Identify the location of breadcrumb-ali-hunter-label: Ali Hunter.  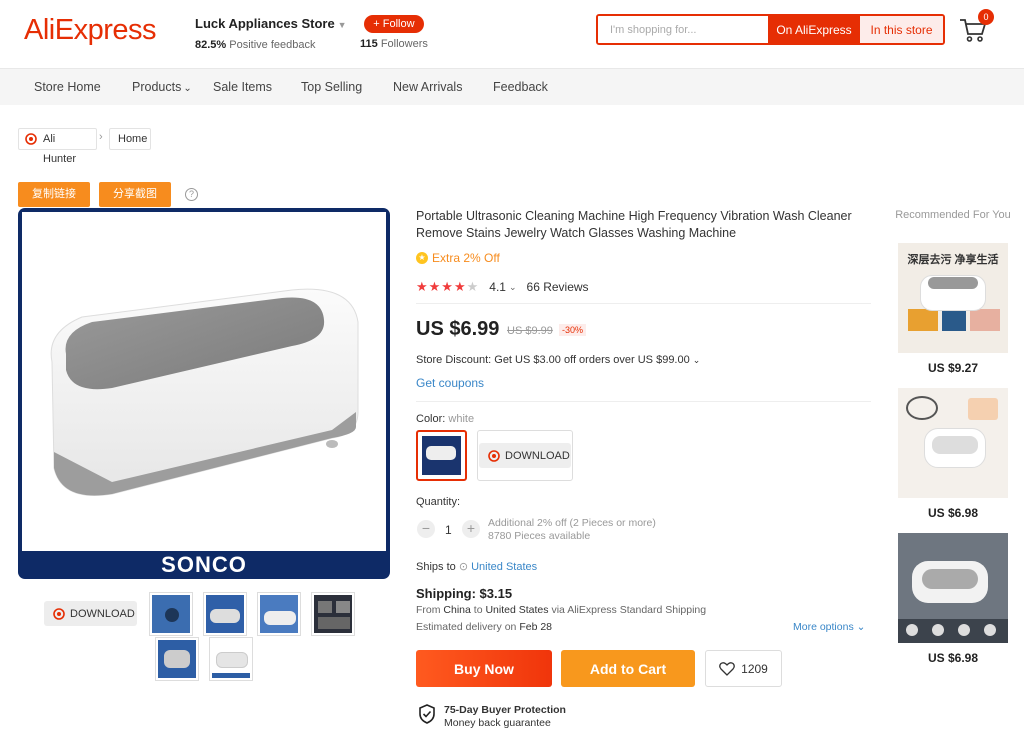
(59, 149).